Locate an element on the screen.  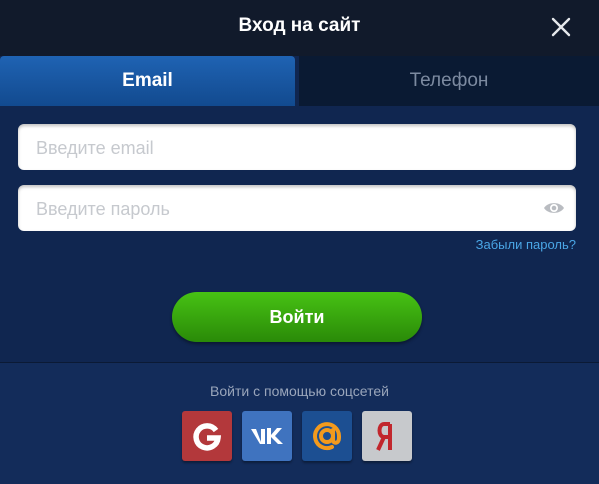
google-icon is located at coordinates (207, 437).